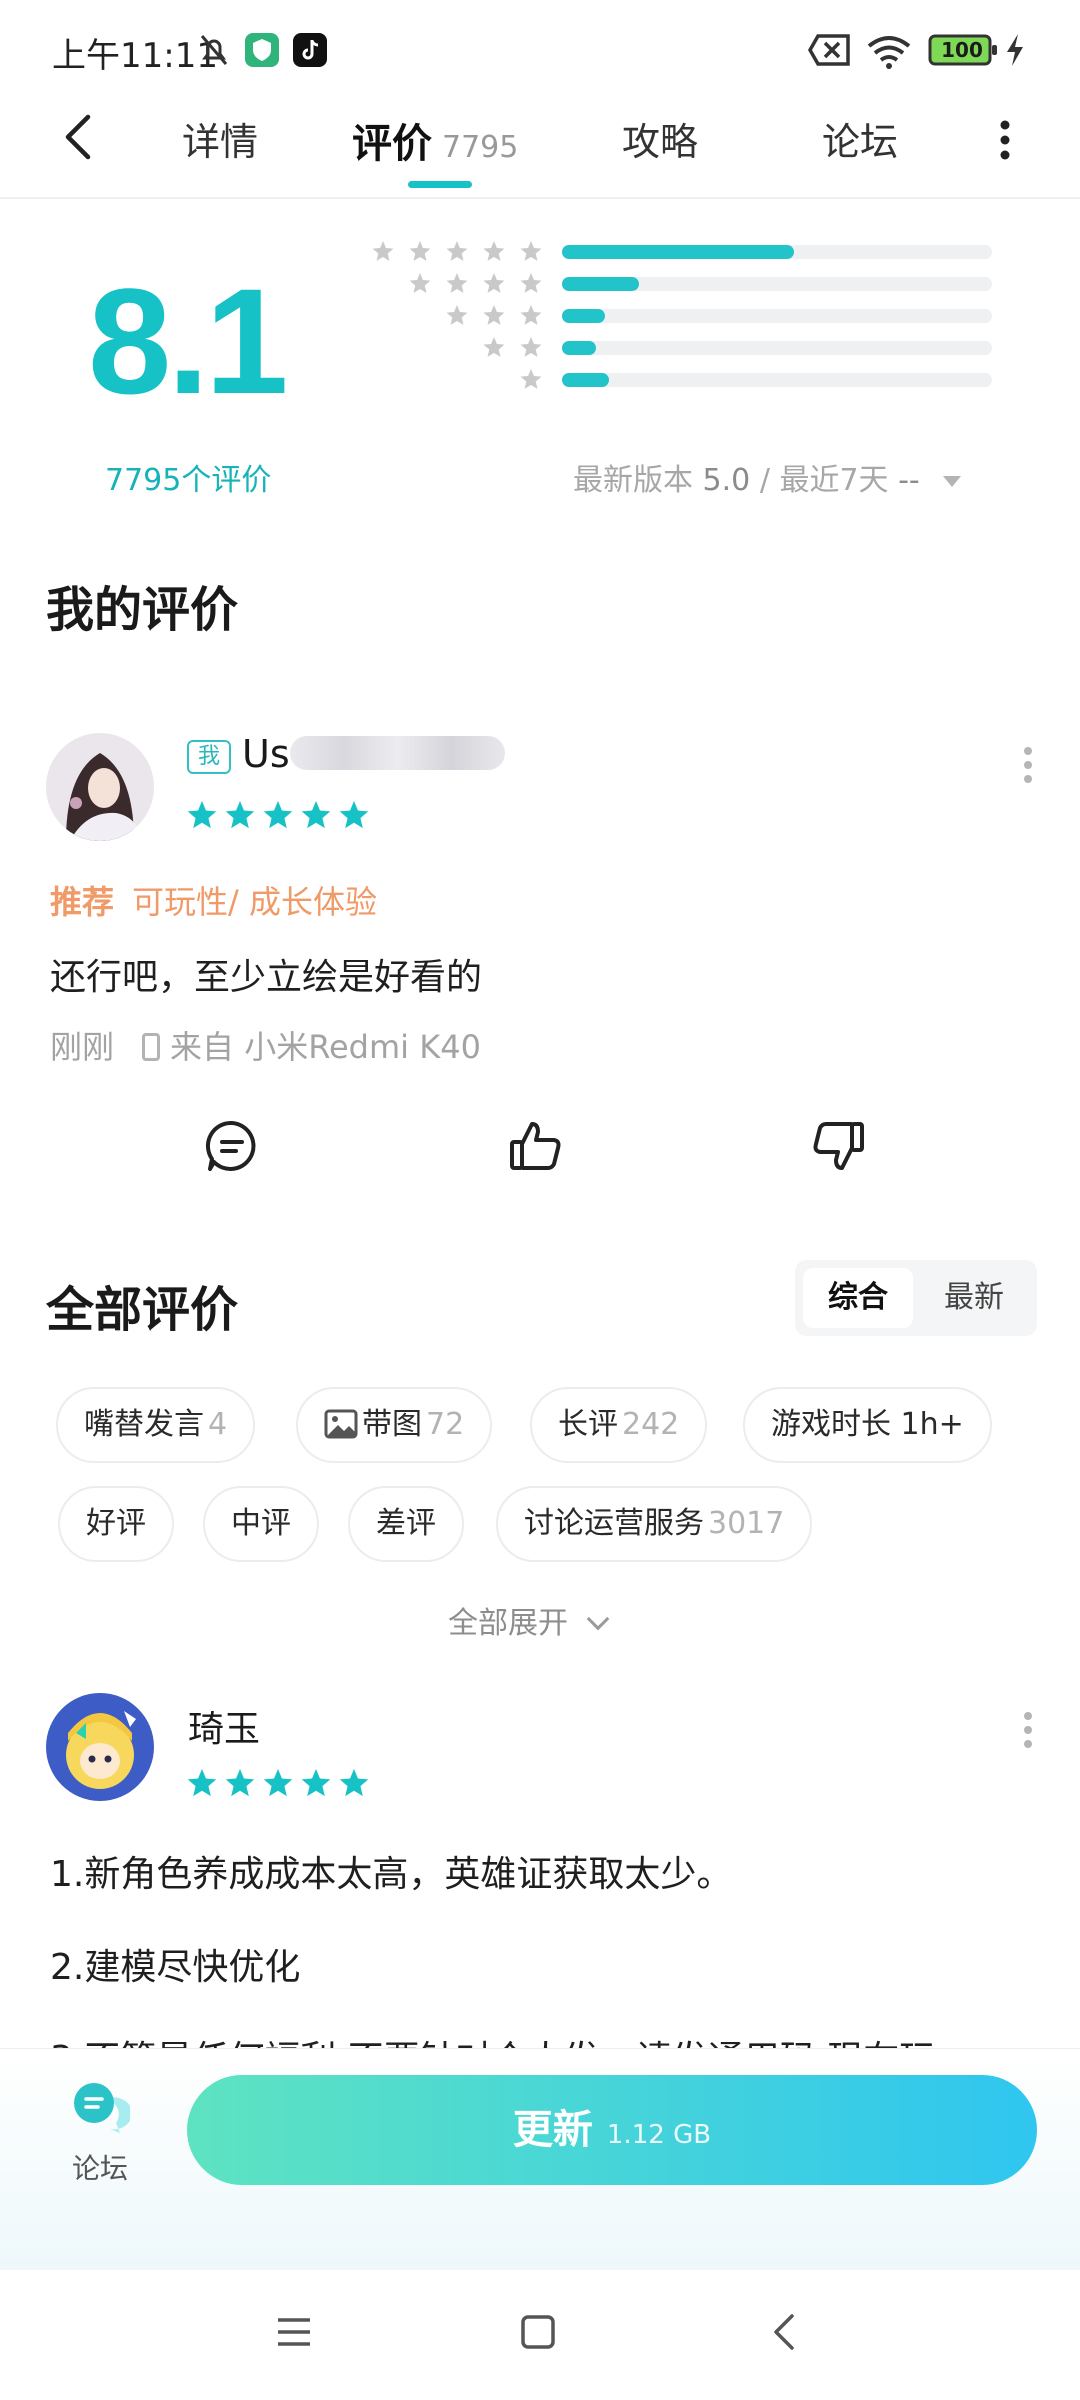 This screenshot has width=1080, height=2400. I want to click on status-time: 上午11:11, so click(135, 56).